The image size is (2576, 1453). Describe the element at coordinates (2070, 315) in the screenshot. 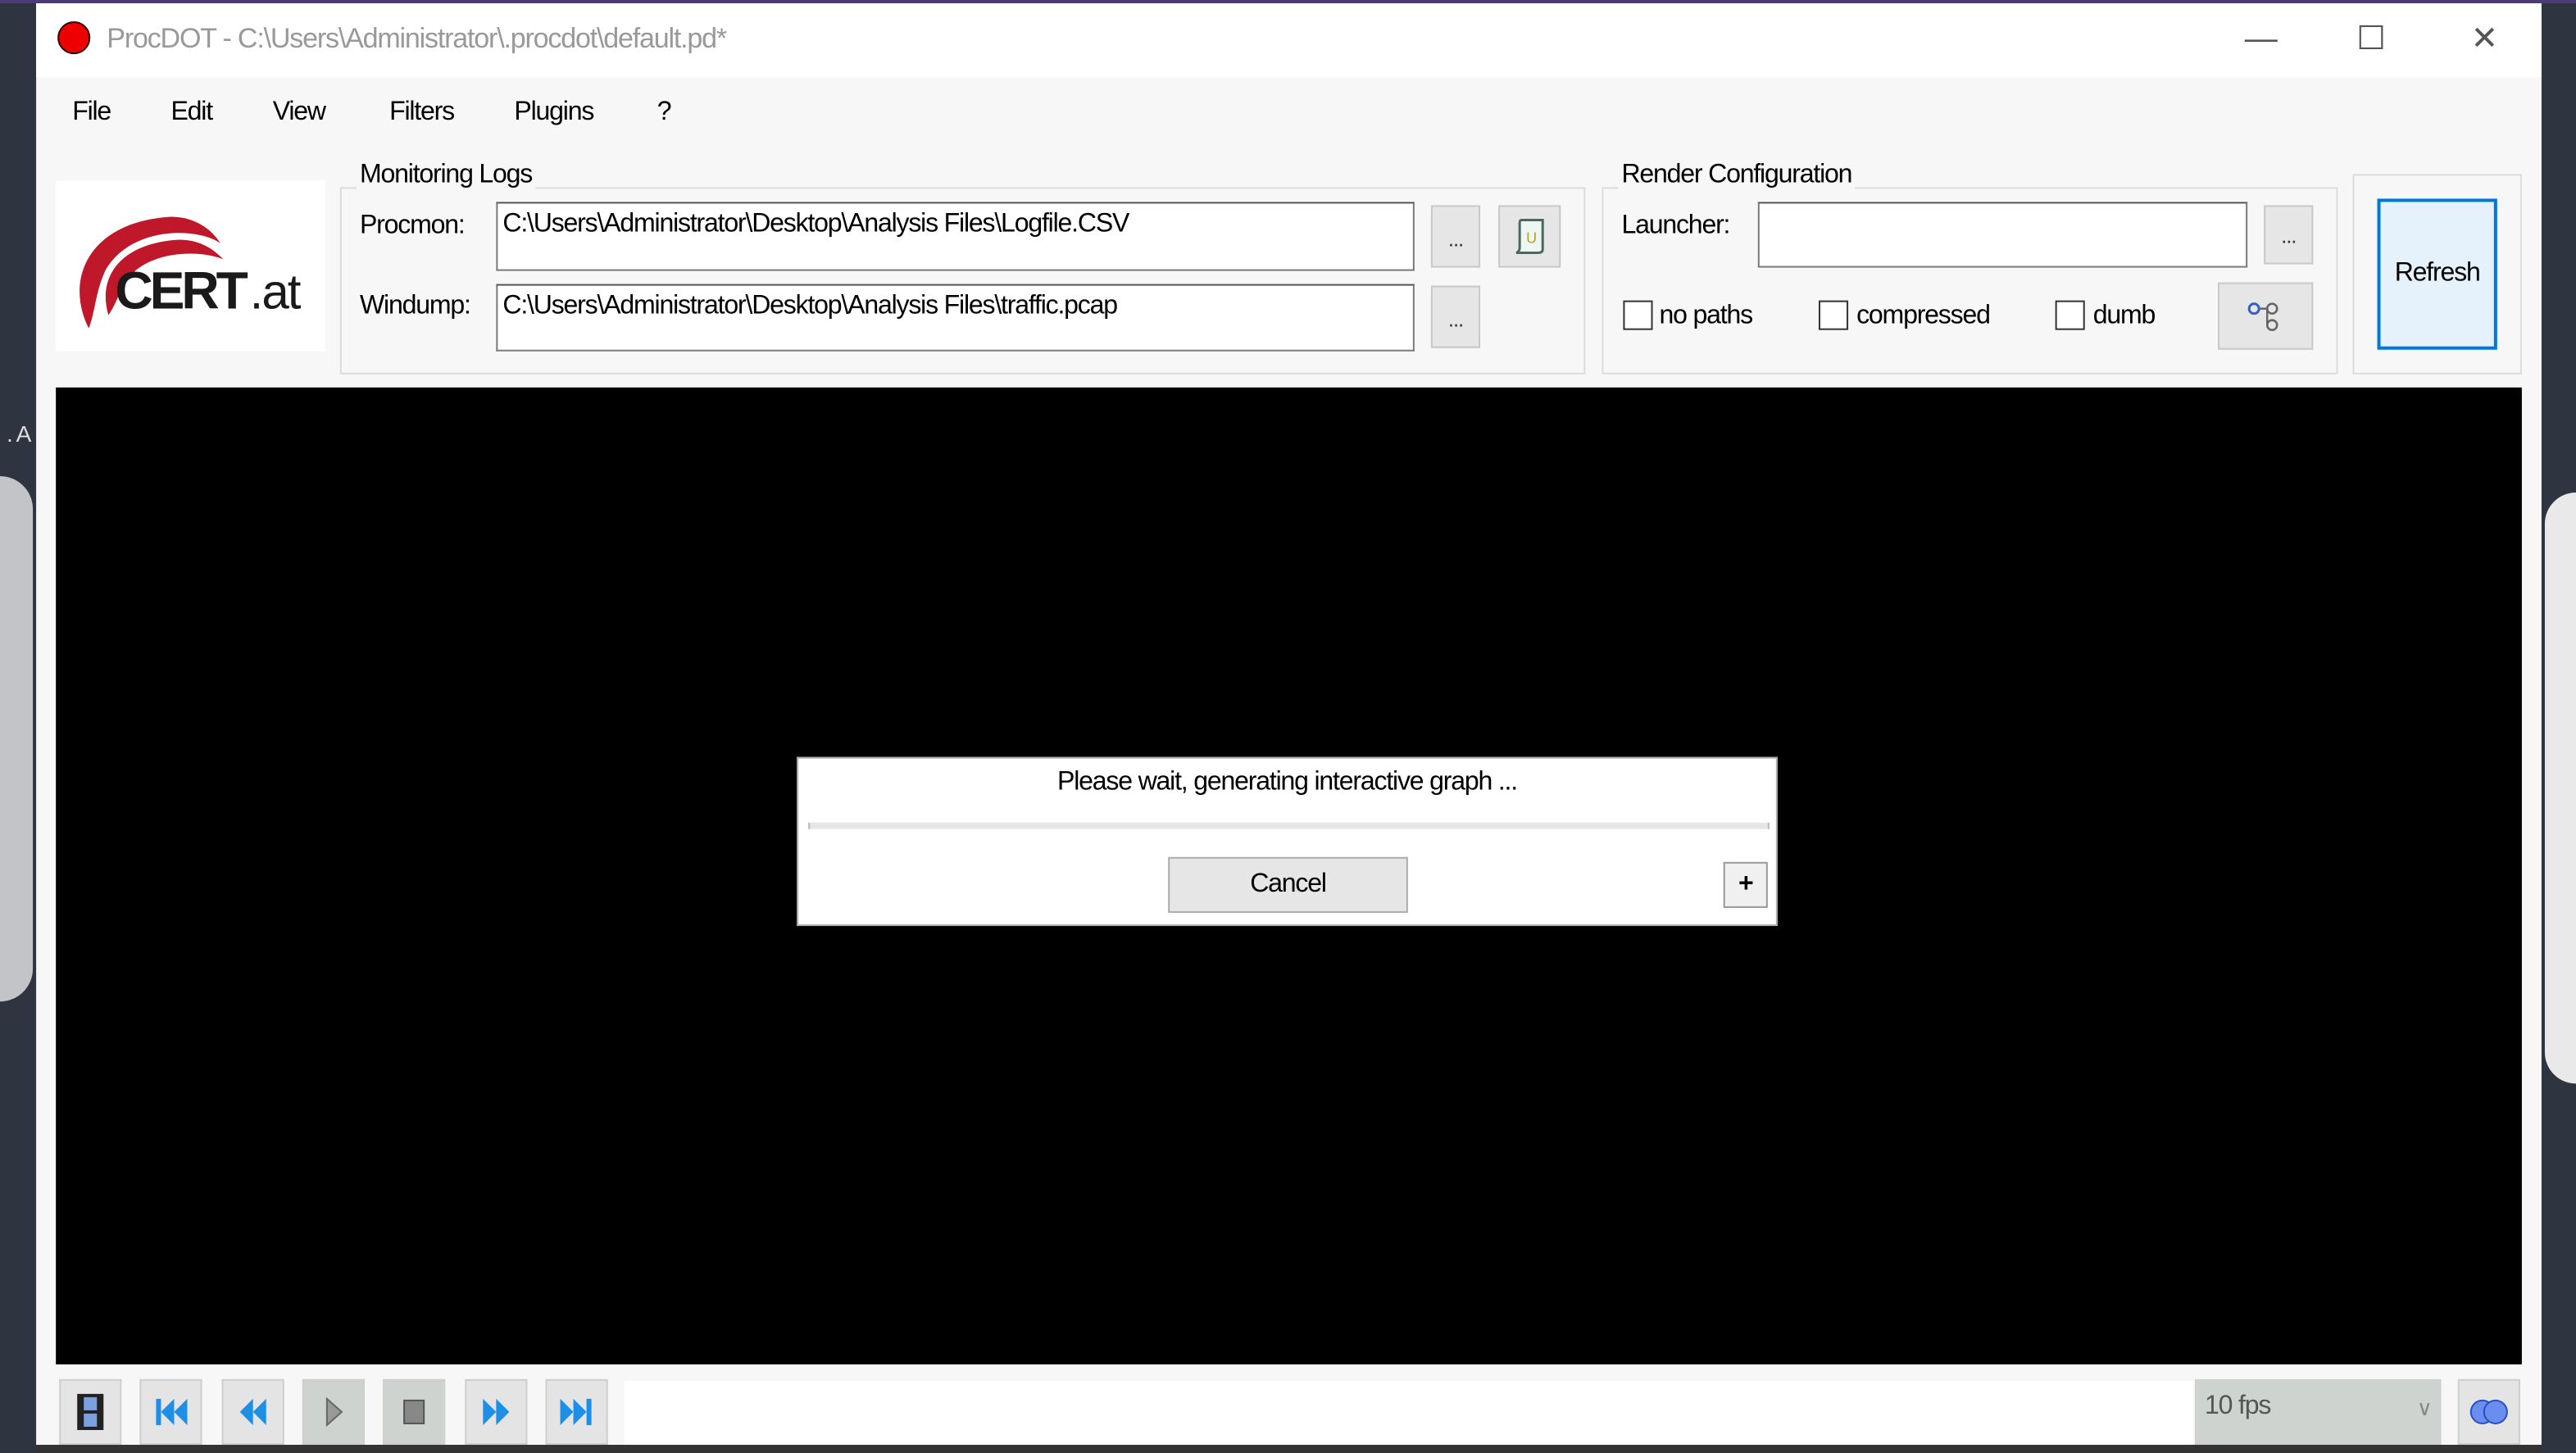

I see `dumb-checkbox` at that location.